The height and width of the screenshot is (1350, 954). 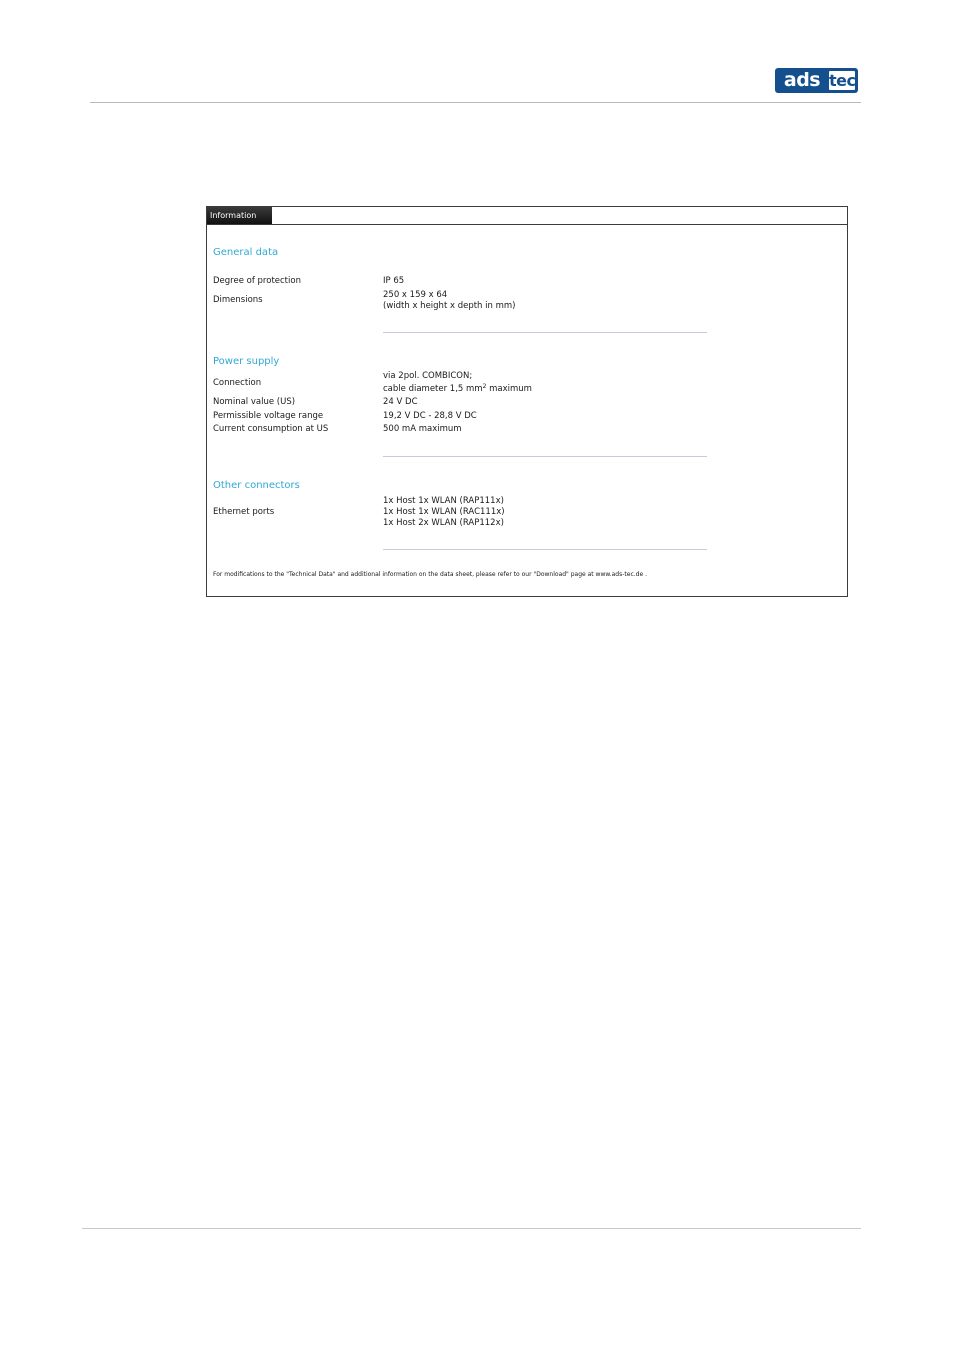 I want to click on label-dimensions: Dimensions, so click(x=238, y=300).